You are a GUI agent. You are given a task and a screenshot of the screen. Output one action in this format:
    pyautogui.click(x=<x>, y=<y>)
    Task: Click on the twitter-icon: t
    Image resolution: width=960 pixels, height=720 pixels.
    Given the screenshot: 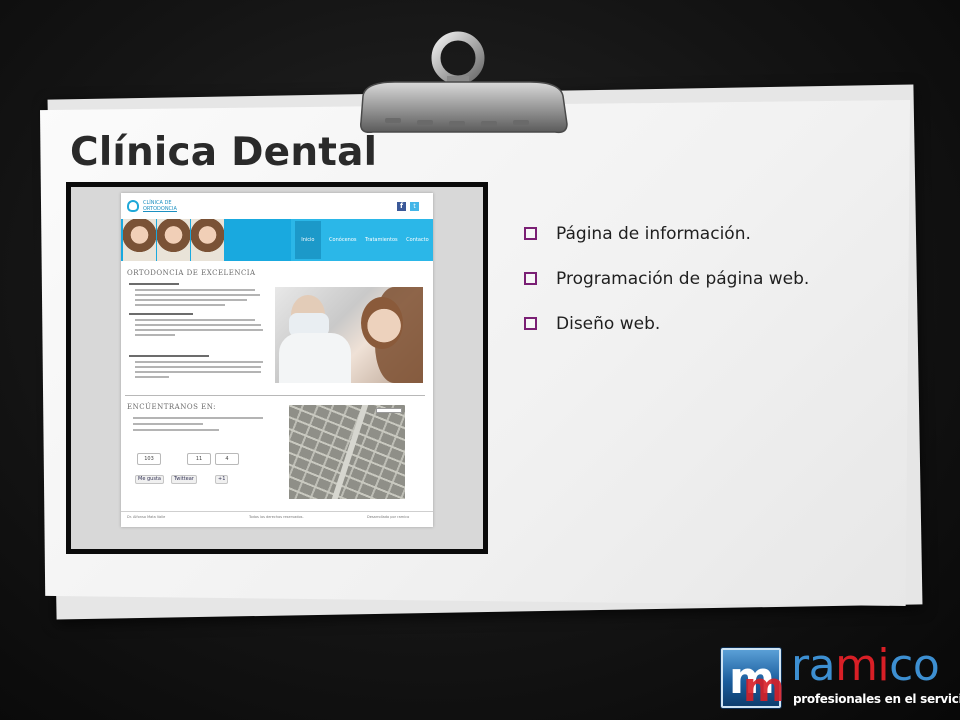 What is the action you would take?
    pyautogui.click(x=414, y=206)
    